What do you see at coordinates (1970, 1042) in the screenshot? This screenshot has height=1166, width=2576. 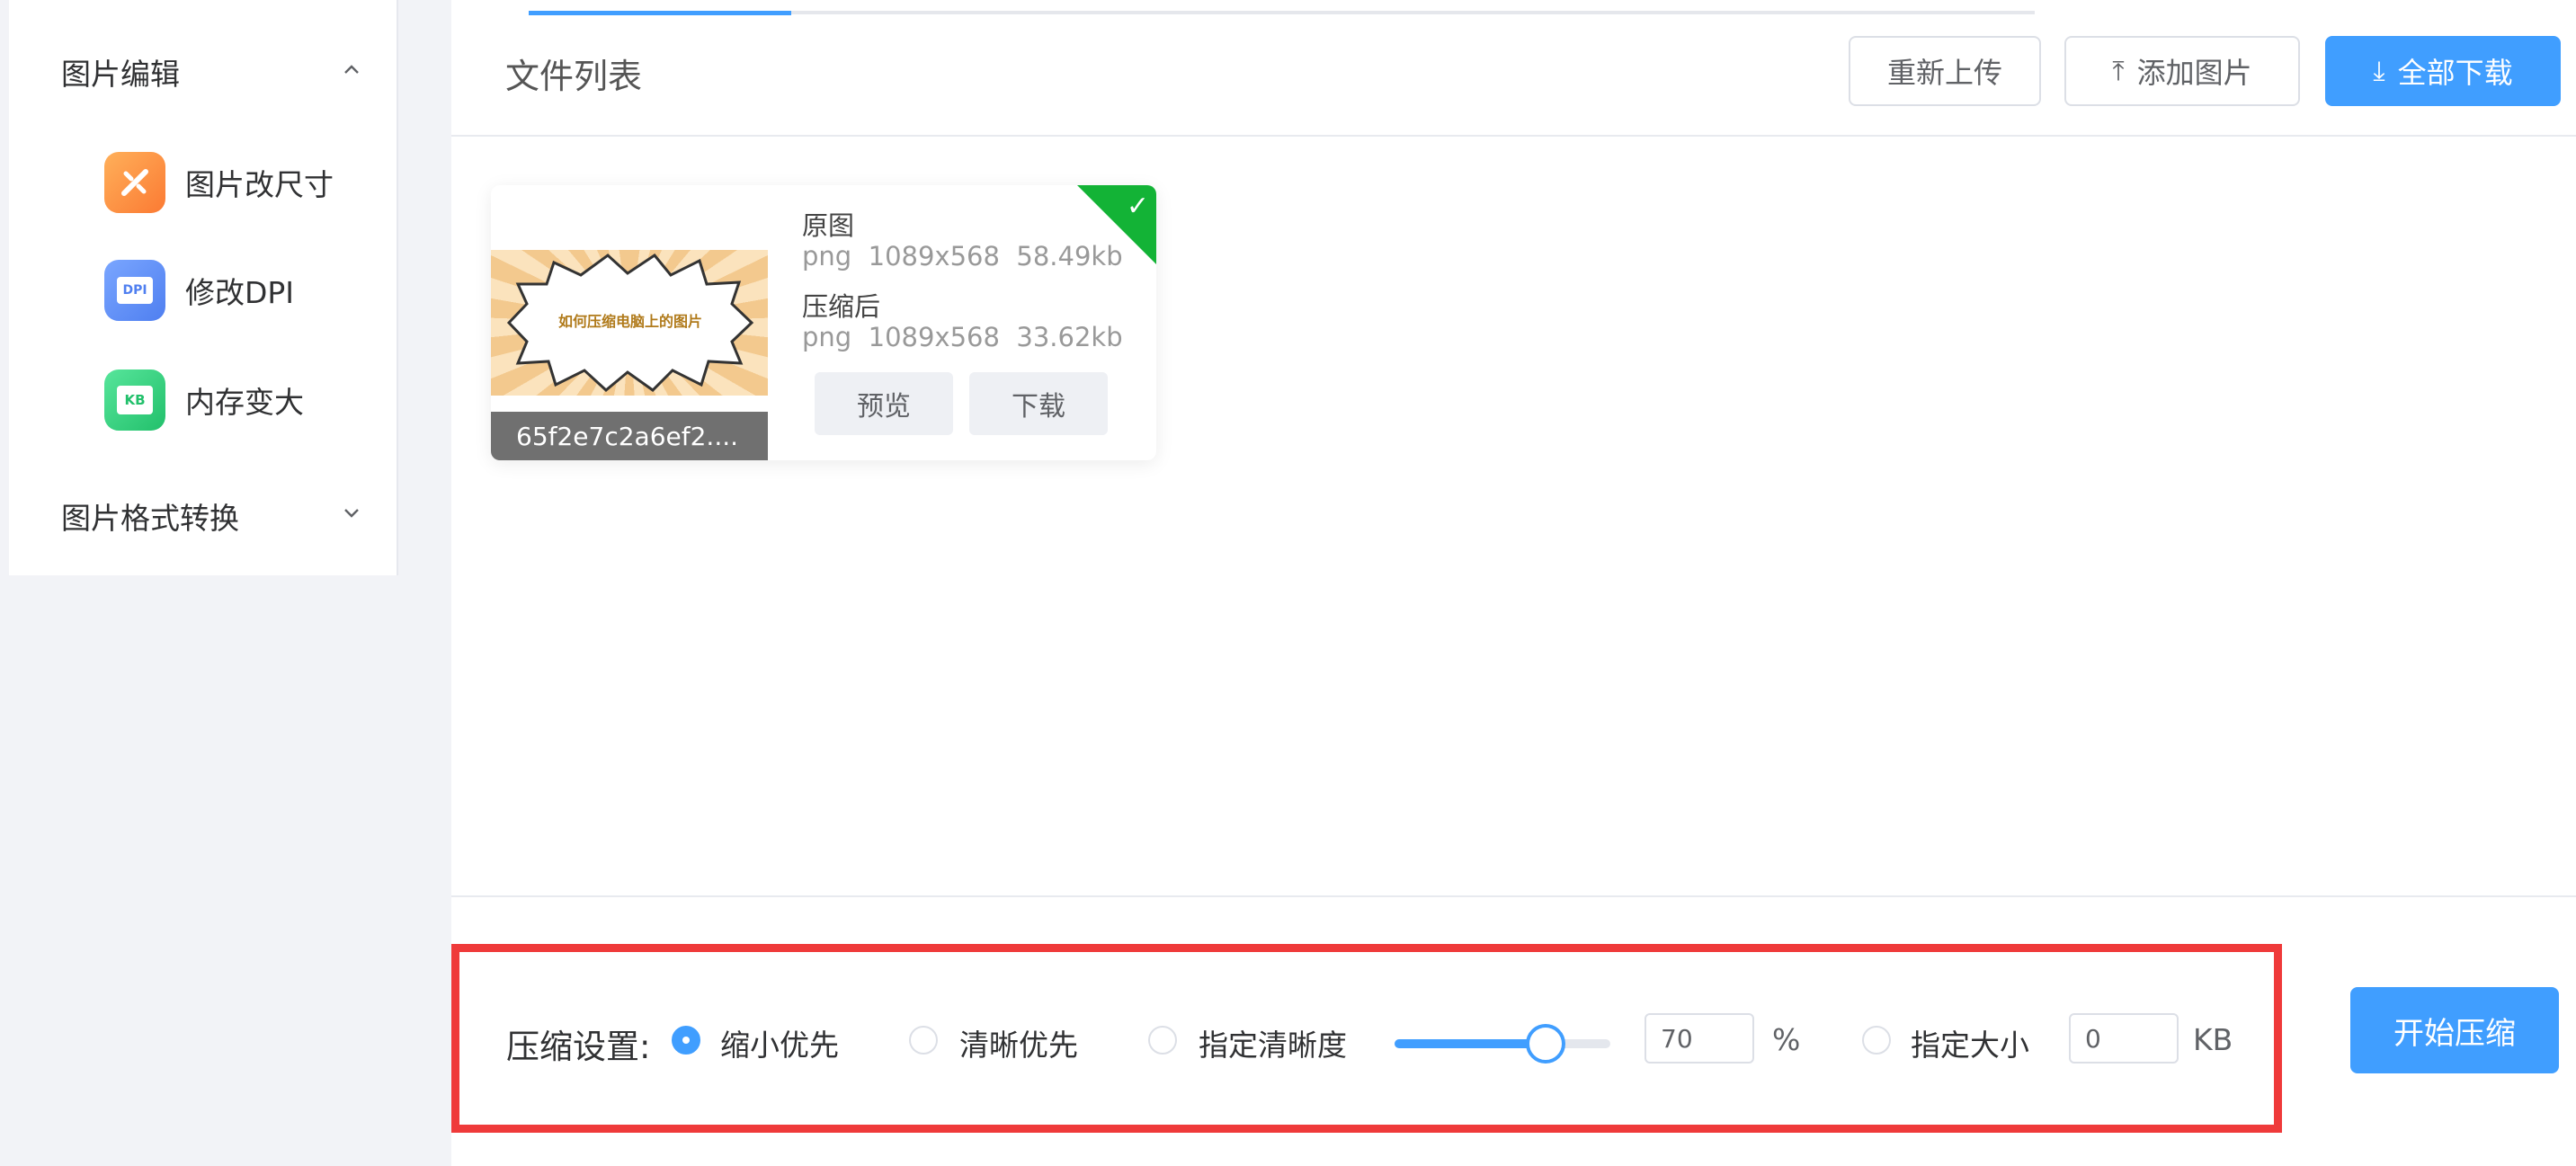 I see `radio-label-specified-size: 指定大小` at bounding box center [1970, 1042].